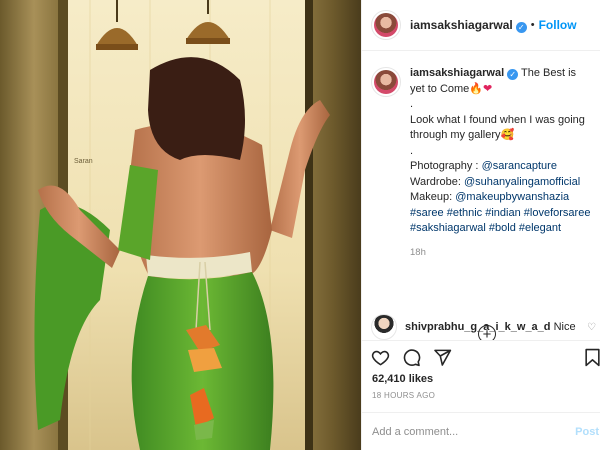 Image resolution: width=600 pixels, height=450 pixels. What do you see at coordinates (481, 357) in the screenshot?
I see `action-bar` at bounding box center [481, 357].